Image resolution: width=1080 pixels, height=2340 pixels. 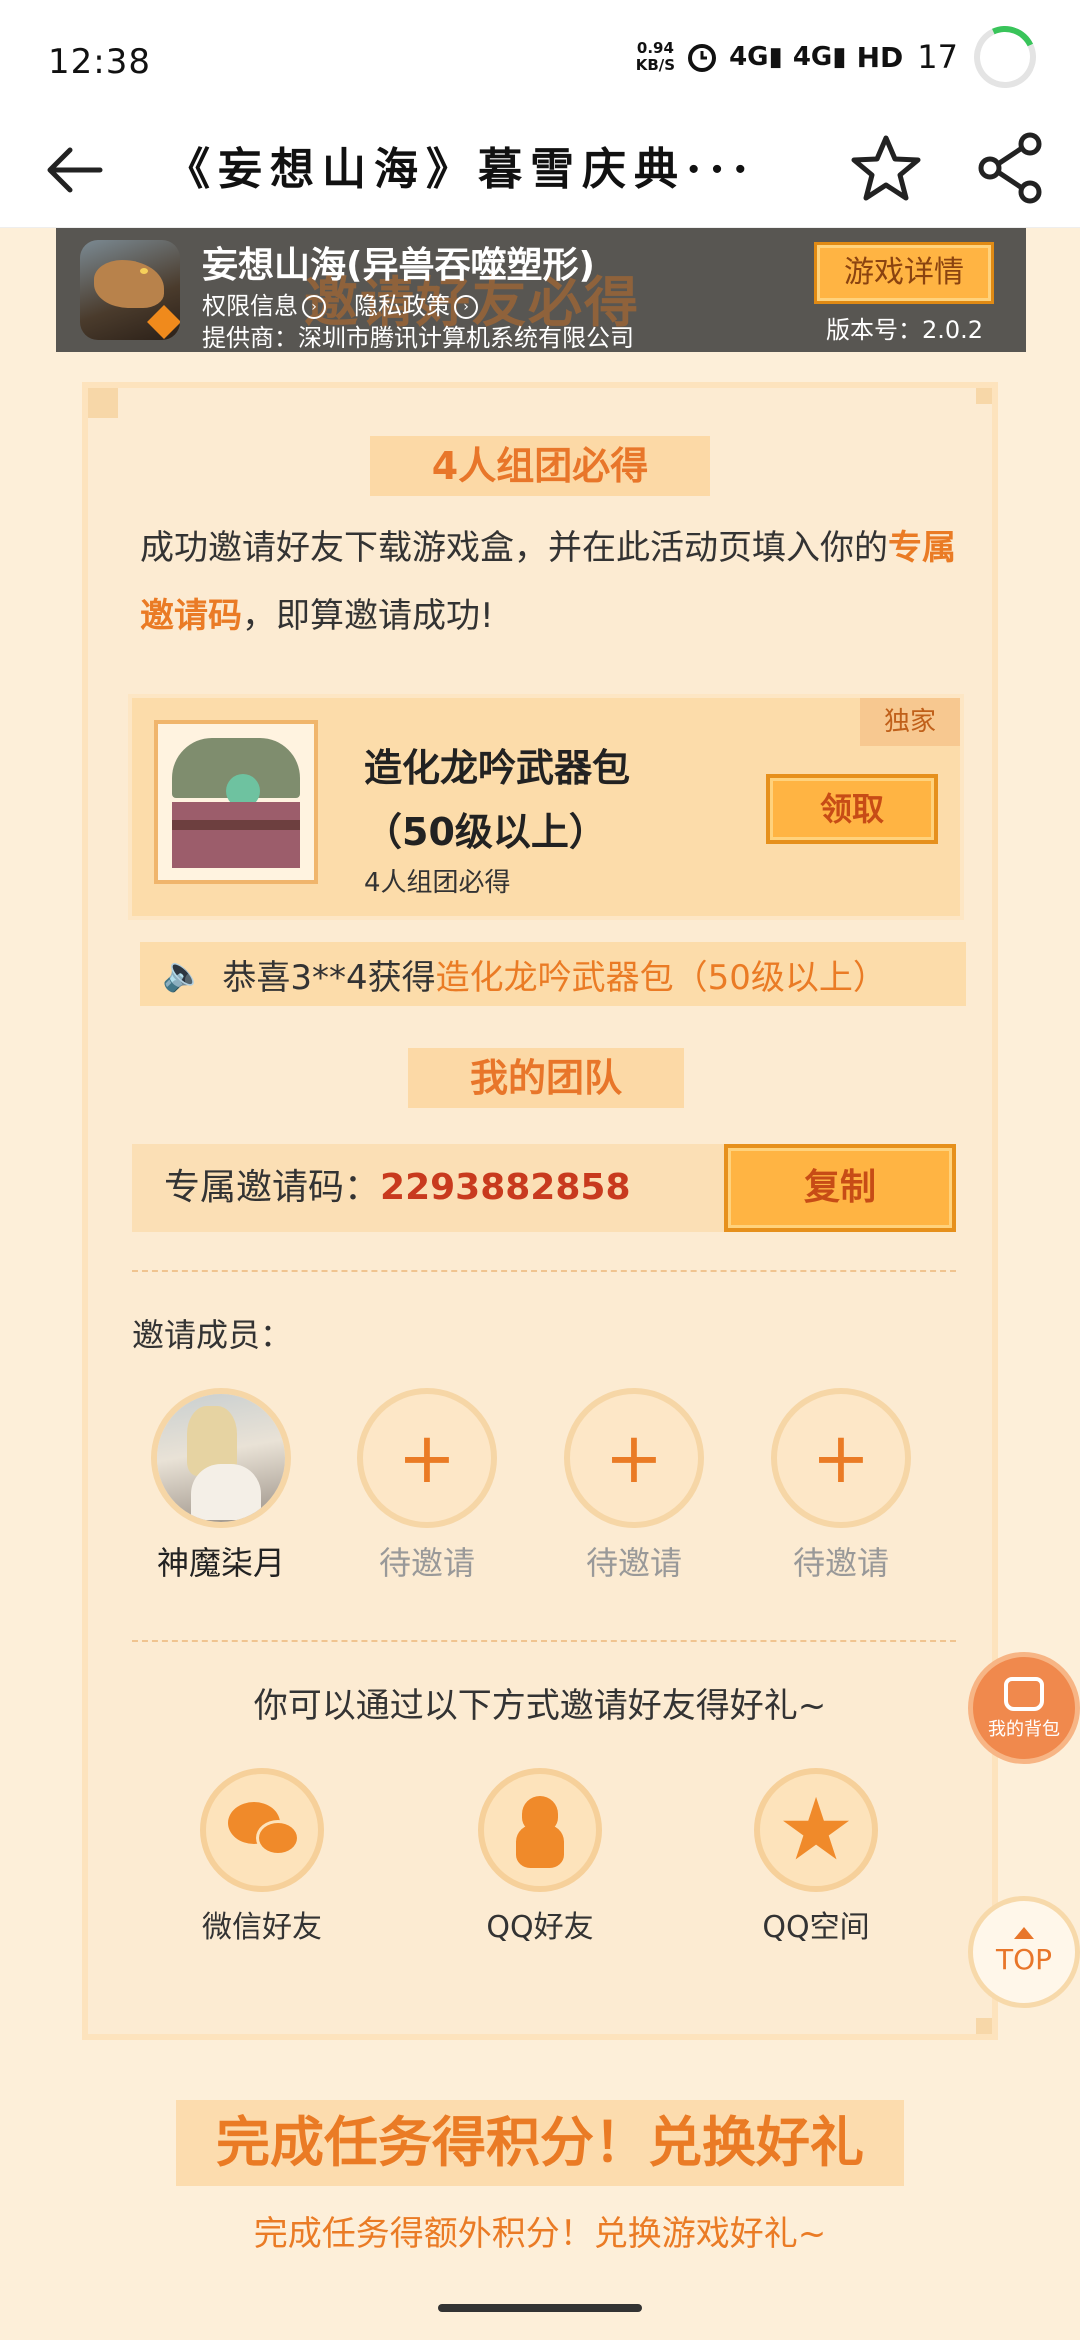 I want to click on network-speed: 0.94 KB/S, so click(x=655, y=56).